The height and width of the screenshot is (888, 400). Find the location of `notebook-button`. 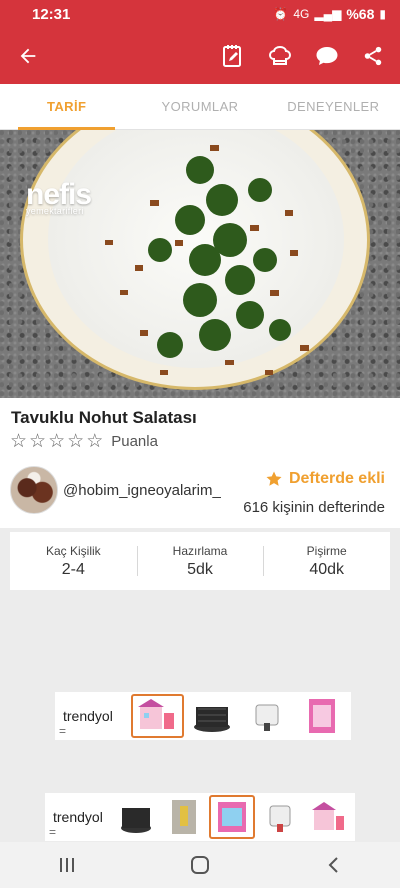

notebook-button is located at coordinates (232, 56).